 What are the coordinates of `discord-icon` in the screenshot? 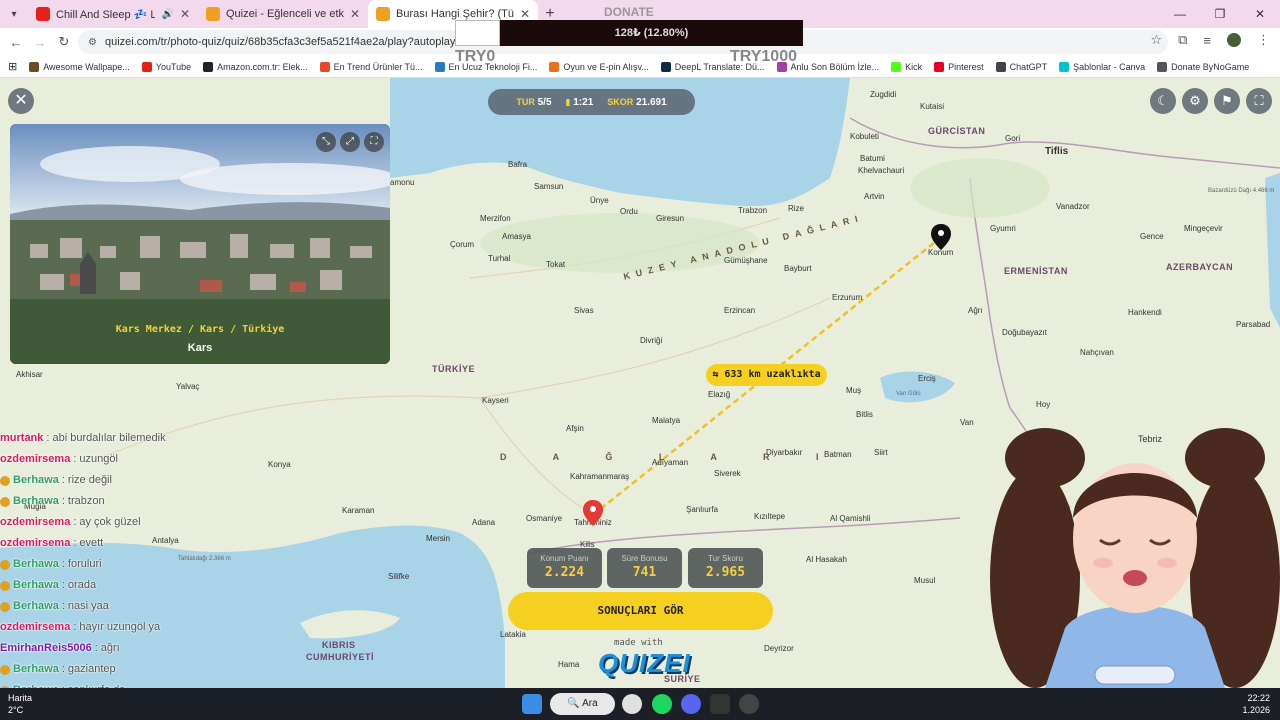 It's located at (691, 704).